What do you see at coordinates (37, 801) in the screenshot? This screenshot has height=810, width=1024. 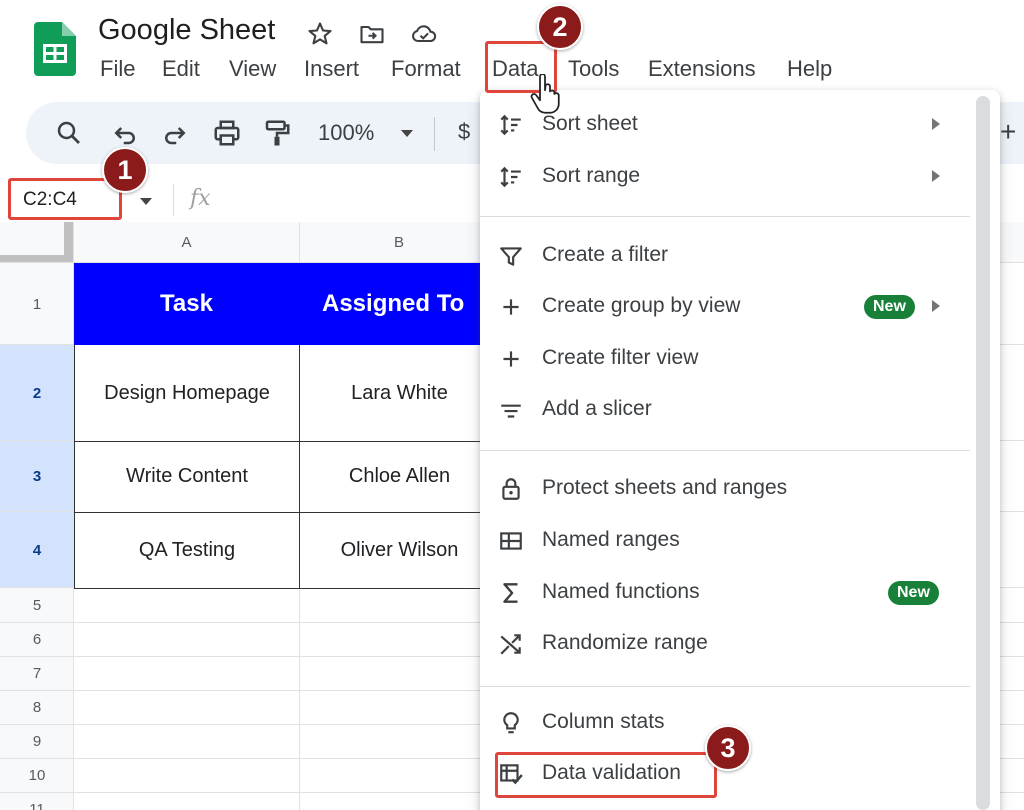 I see `row-header-11: 11` at bounding box center [37, 801].